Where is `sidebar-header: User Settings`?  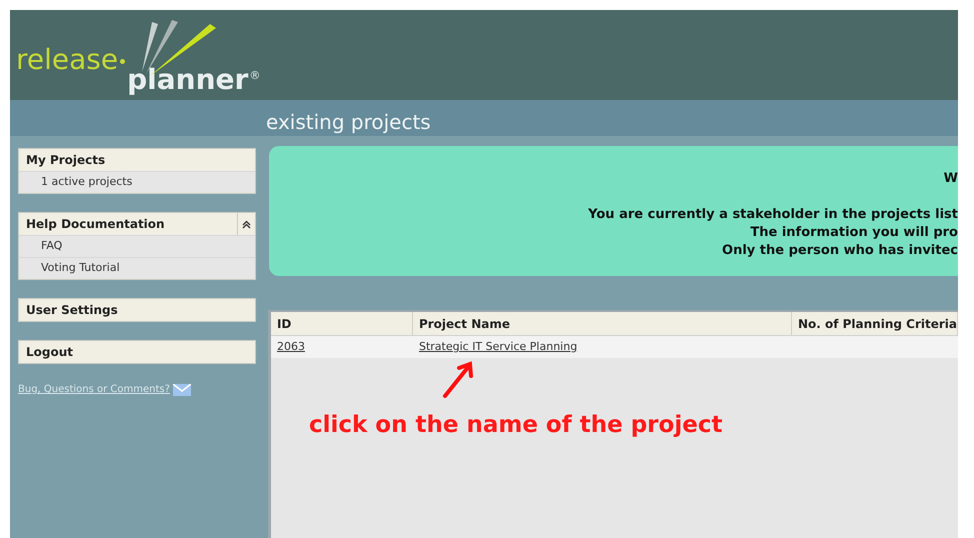
sidebar-header: User Settings is located at coordinates (137, 310).